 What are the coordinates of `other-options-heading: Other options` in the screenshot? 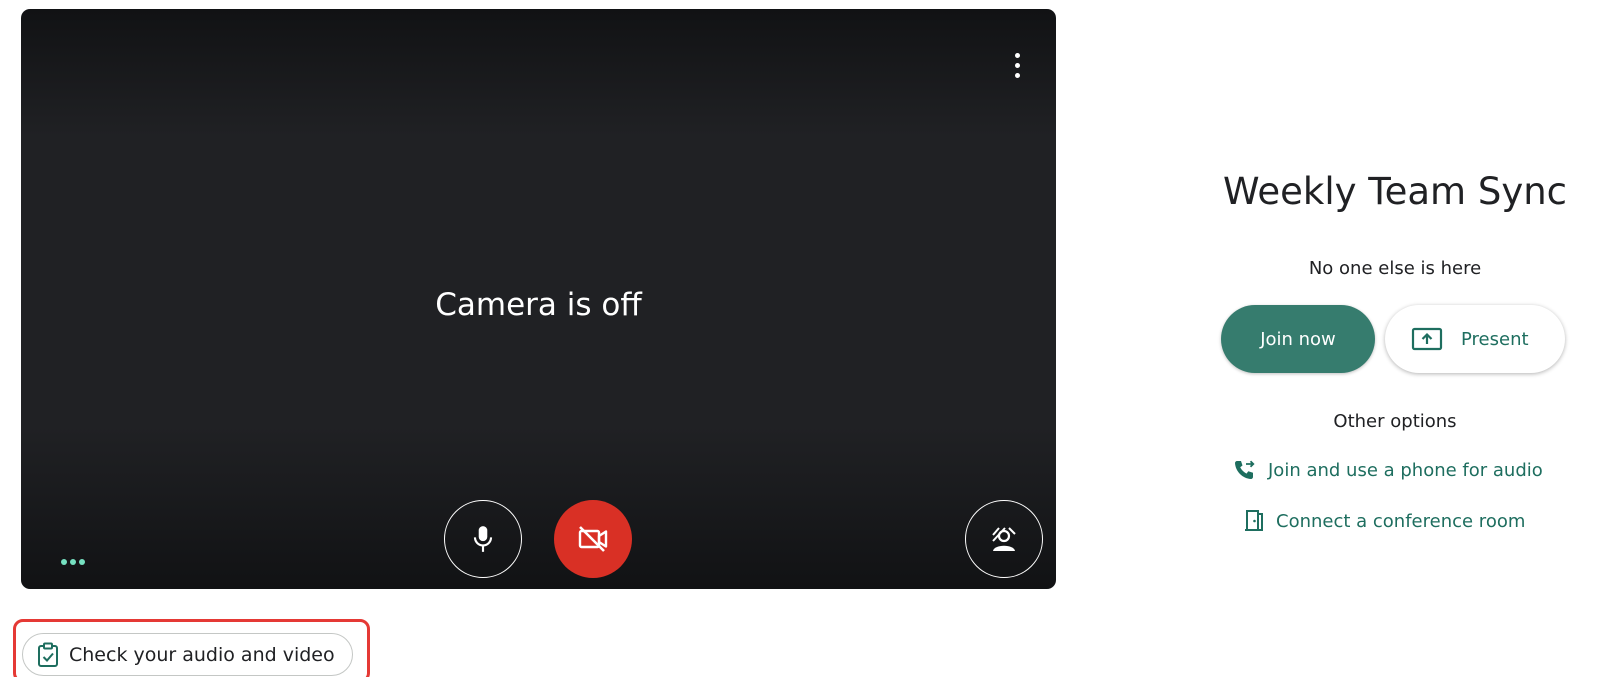 It's located at (1395, 421).